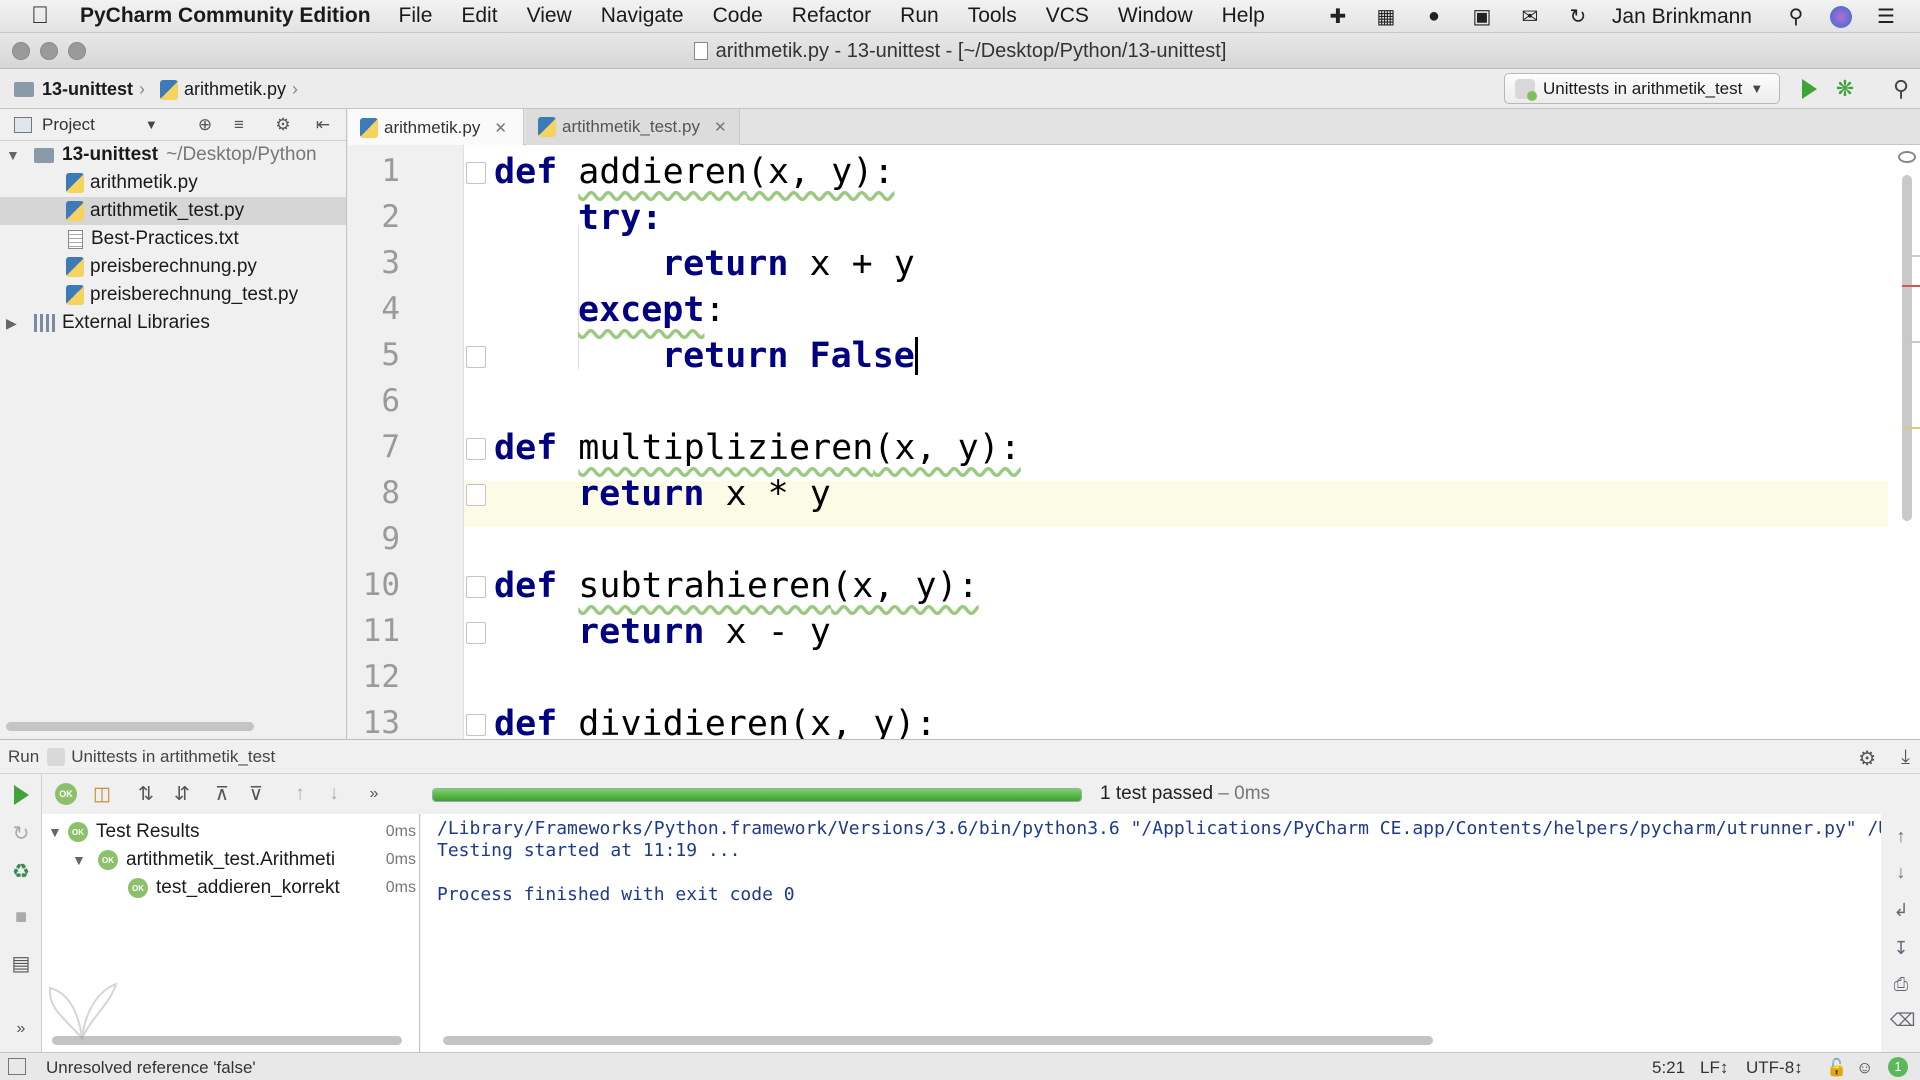 The image size is (1920, 1080). Describe the element at coordinates (736, 586) in the screenshot. I see `code-line-10: def subtrahieren(x, y):` at that location.